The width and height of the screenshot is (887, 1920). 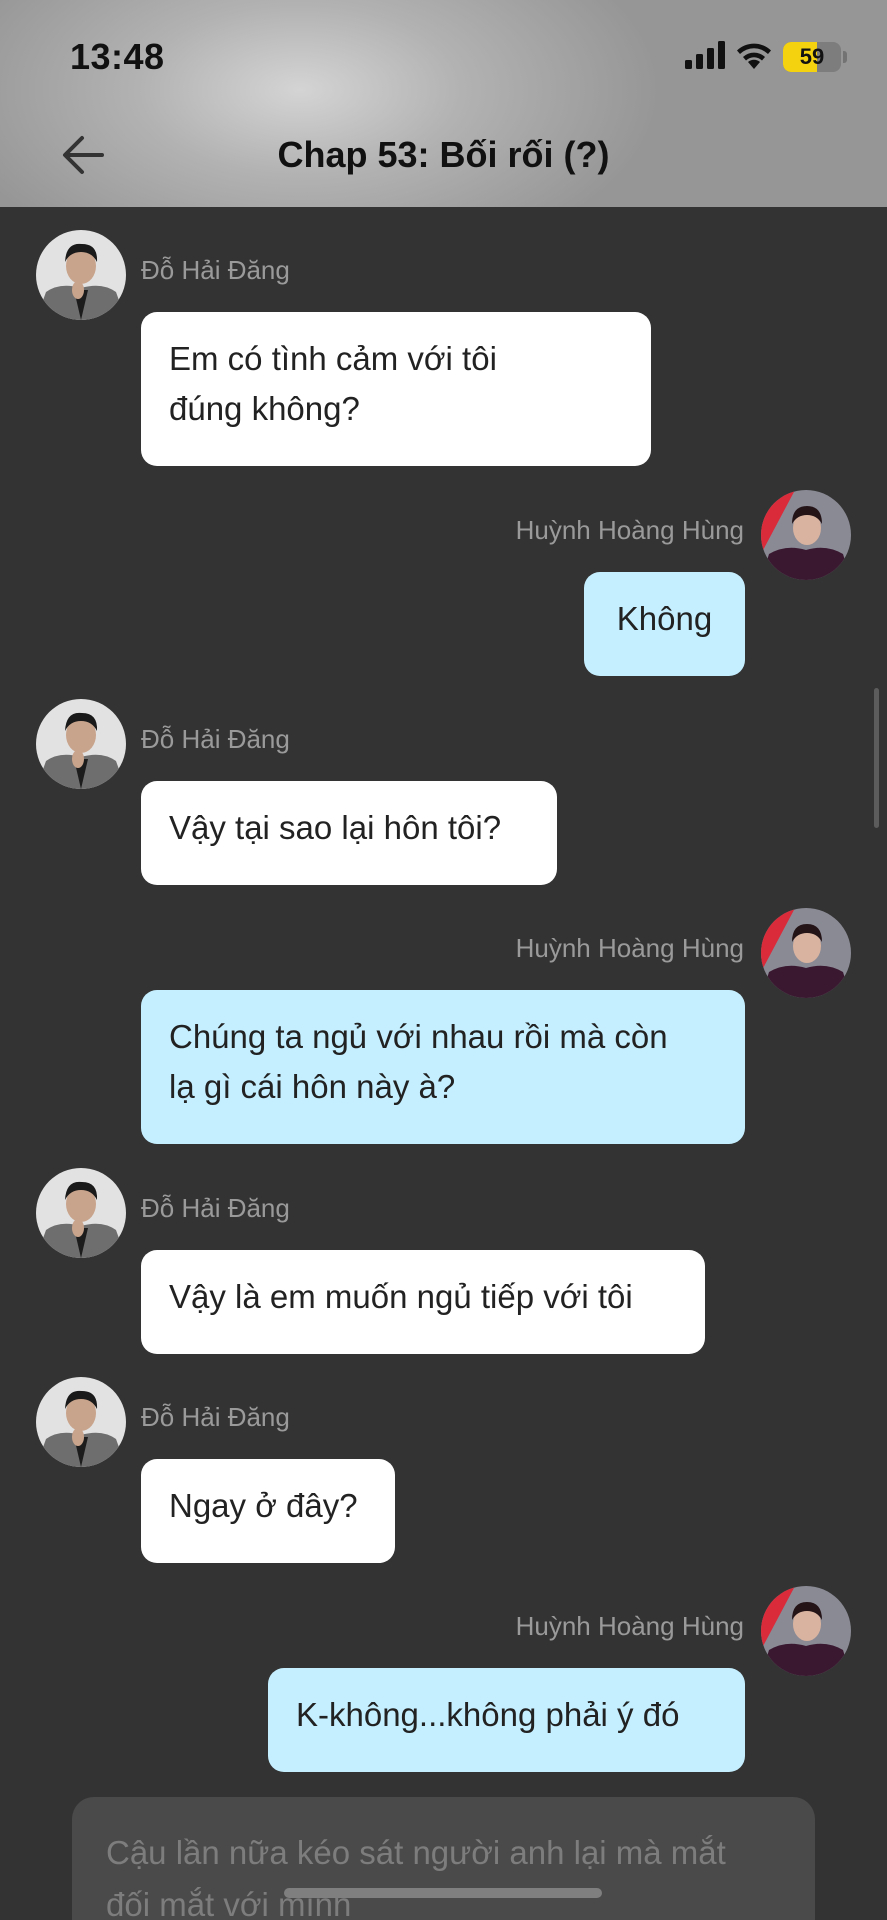 I want to click on message-text-line: Vậy là em muốn ngủ tiếp với tôi, so click(x=401, y=1296).